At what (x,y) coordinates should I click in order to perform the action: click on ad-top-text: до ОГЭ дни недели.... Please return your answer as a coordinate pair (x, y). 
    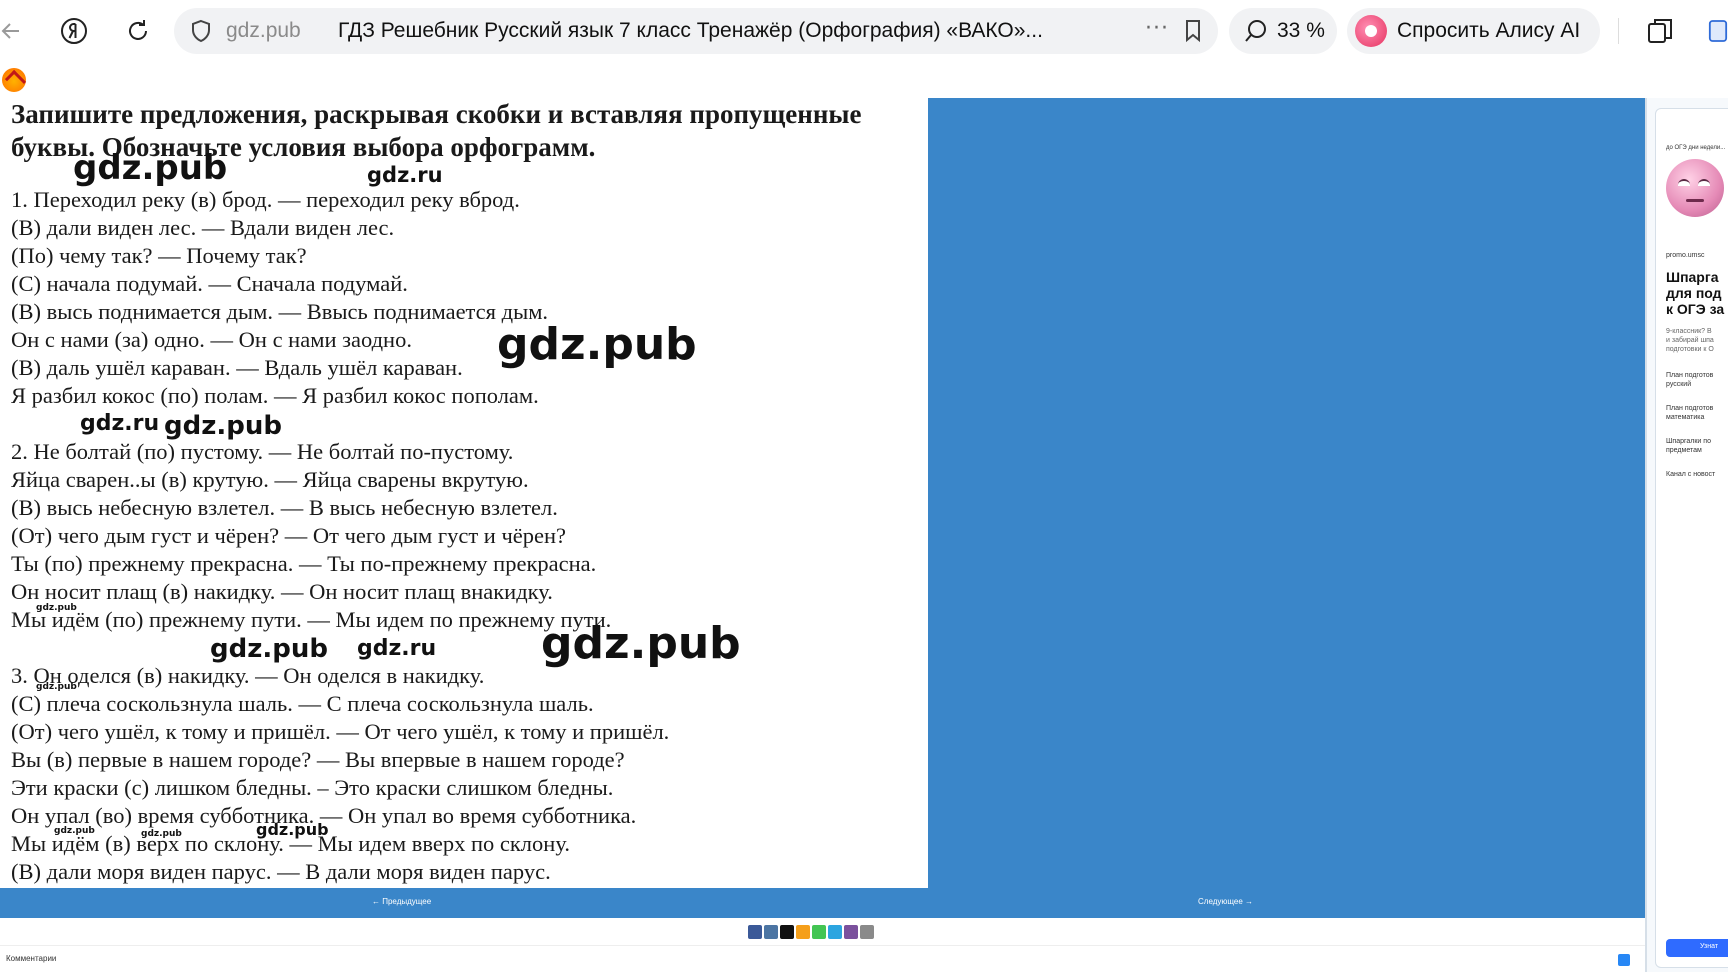
    Looking at the image, I should click on (1696, 148).